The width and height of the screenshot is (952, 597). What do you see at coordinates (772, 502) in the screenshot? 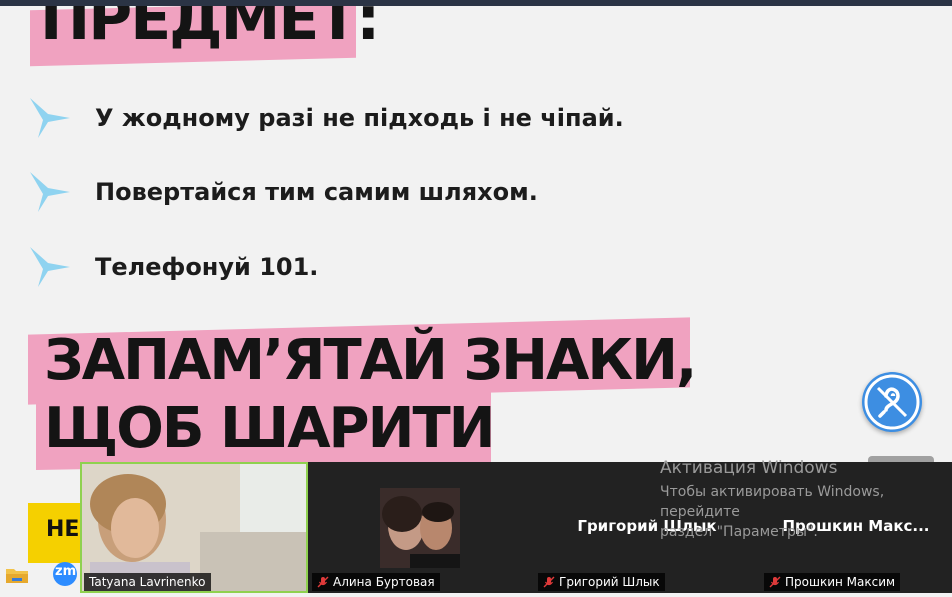
I see `activation-line1: Чтобы активировать Windows, перейдите` at bounding box center [772, 502].